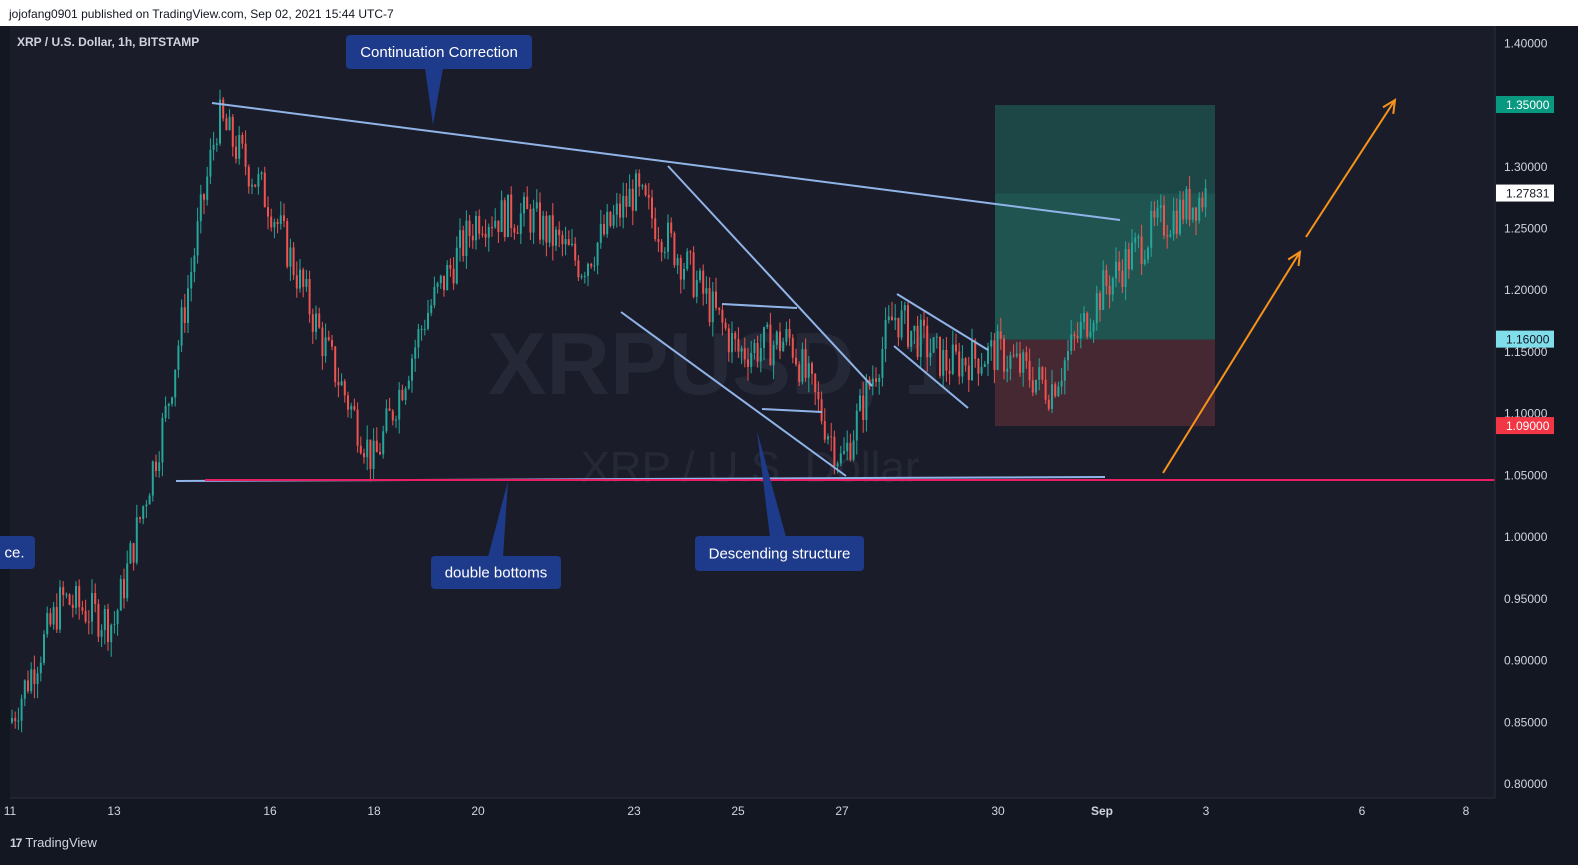  What do you see at coordinates (1526, 784) in the screenshot?
I see `price-tick-label: 0.80000` at bounding box center [1526, 784].